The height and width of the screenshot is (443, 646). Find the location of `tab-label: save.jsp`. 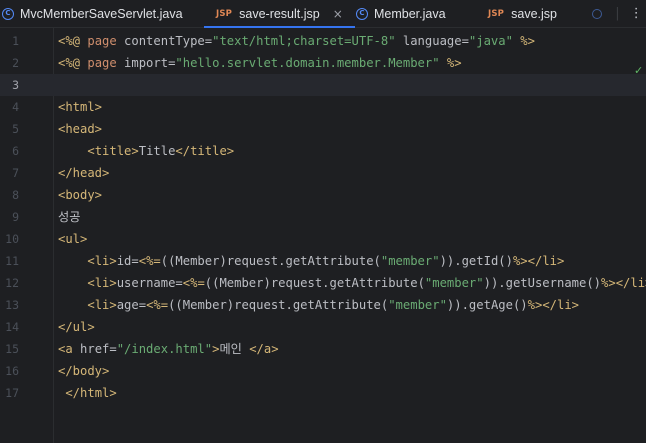

tab-label: save.jsp is located at coordinates (534, 13).